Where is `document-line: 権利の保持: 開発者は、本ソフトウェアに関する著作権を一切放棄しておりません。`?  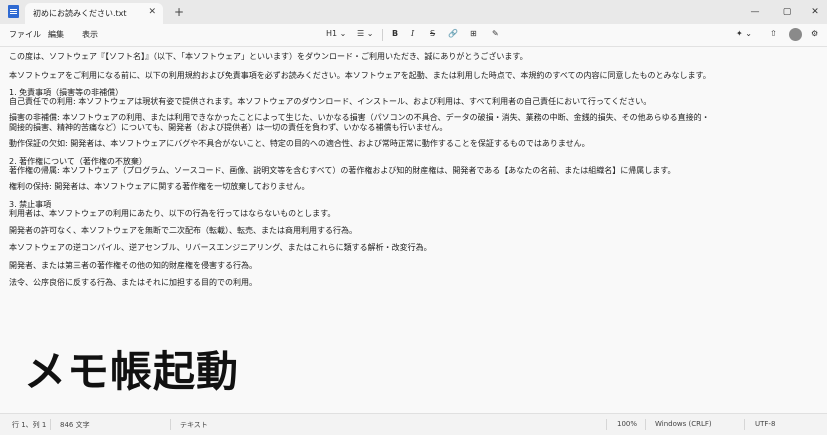
document-line: 権利の保持: 開発者は、本ソフトウェアに関する著作権を一切放棄しておりません。 is located at coordinates (159, 186).